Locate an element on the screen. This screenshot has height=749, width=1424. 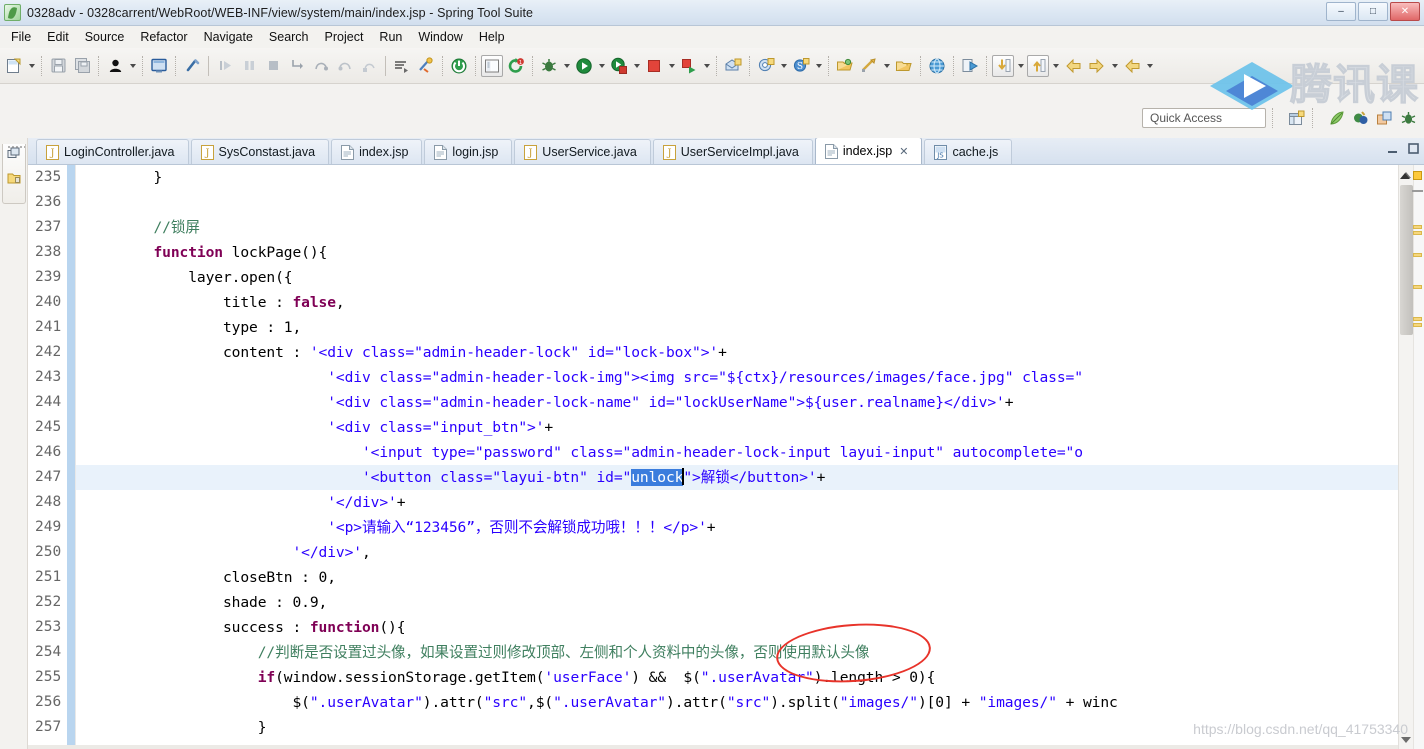
stop-dropdown-icon is located at coordinates (671, 66).